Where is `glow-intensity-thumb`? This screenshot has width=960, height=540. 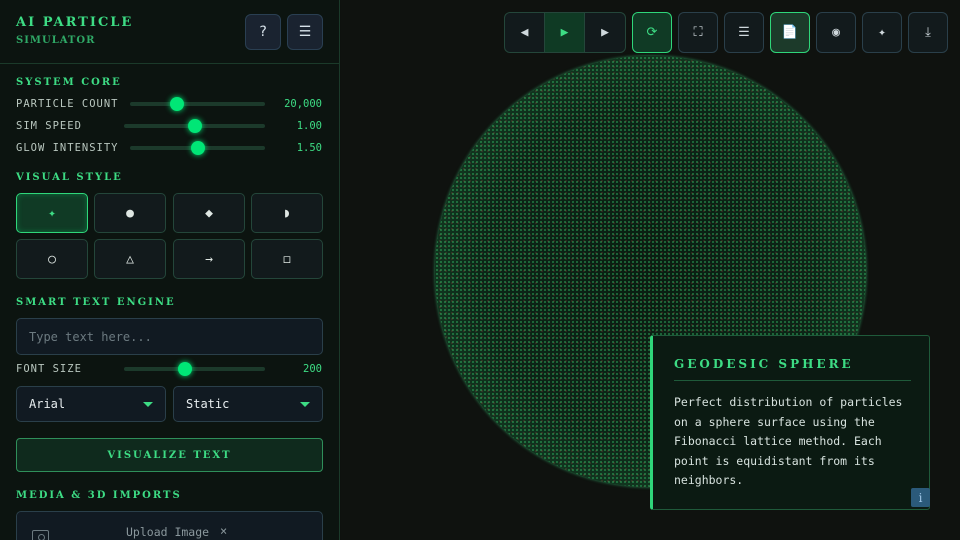
glow-intensity-thumb is located at coordinates (197, 148).